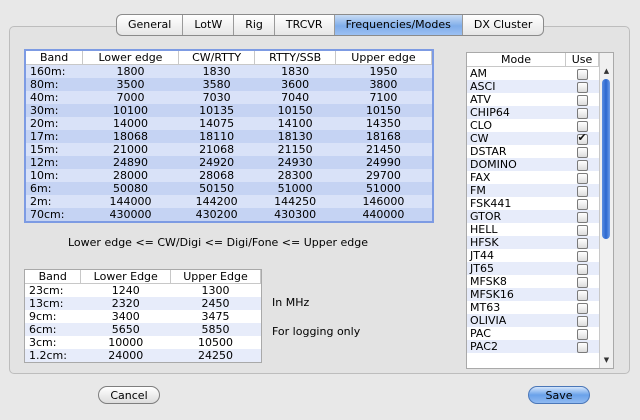 This screenshot has width=640, height=420. Describe the element at coordinates (295, 97) in the screenshot. I see `frequency-cell: 7040` at that location.